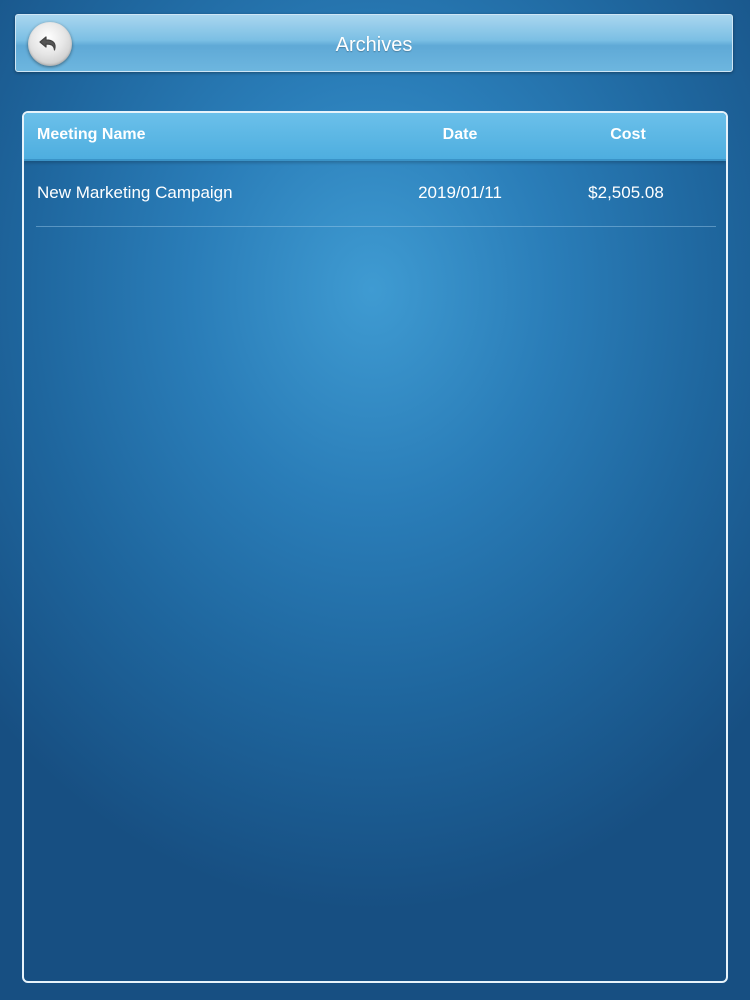 The image size is (750, 1000). Describe the element at coordinates (628, 136) in the screenshot. I see `column-header-cost: Cost` at that location.